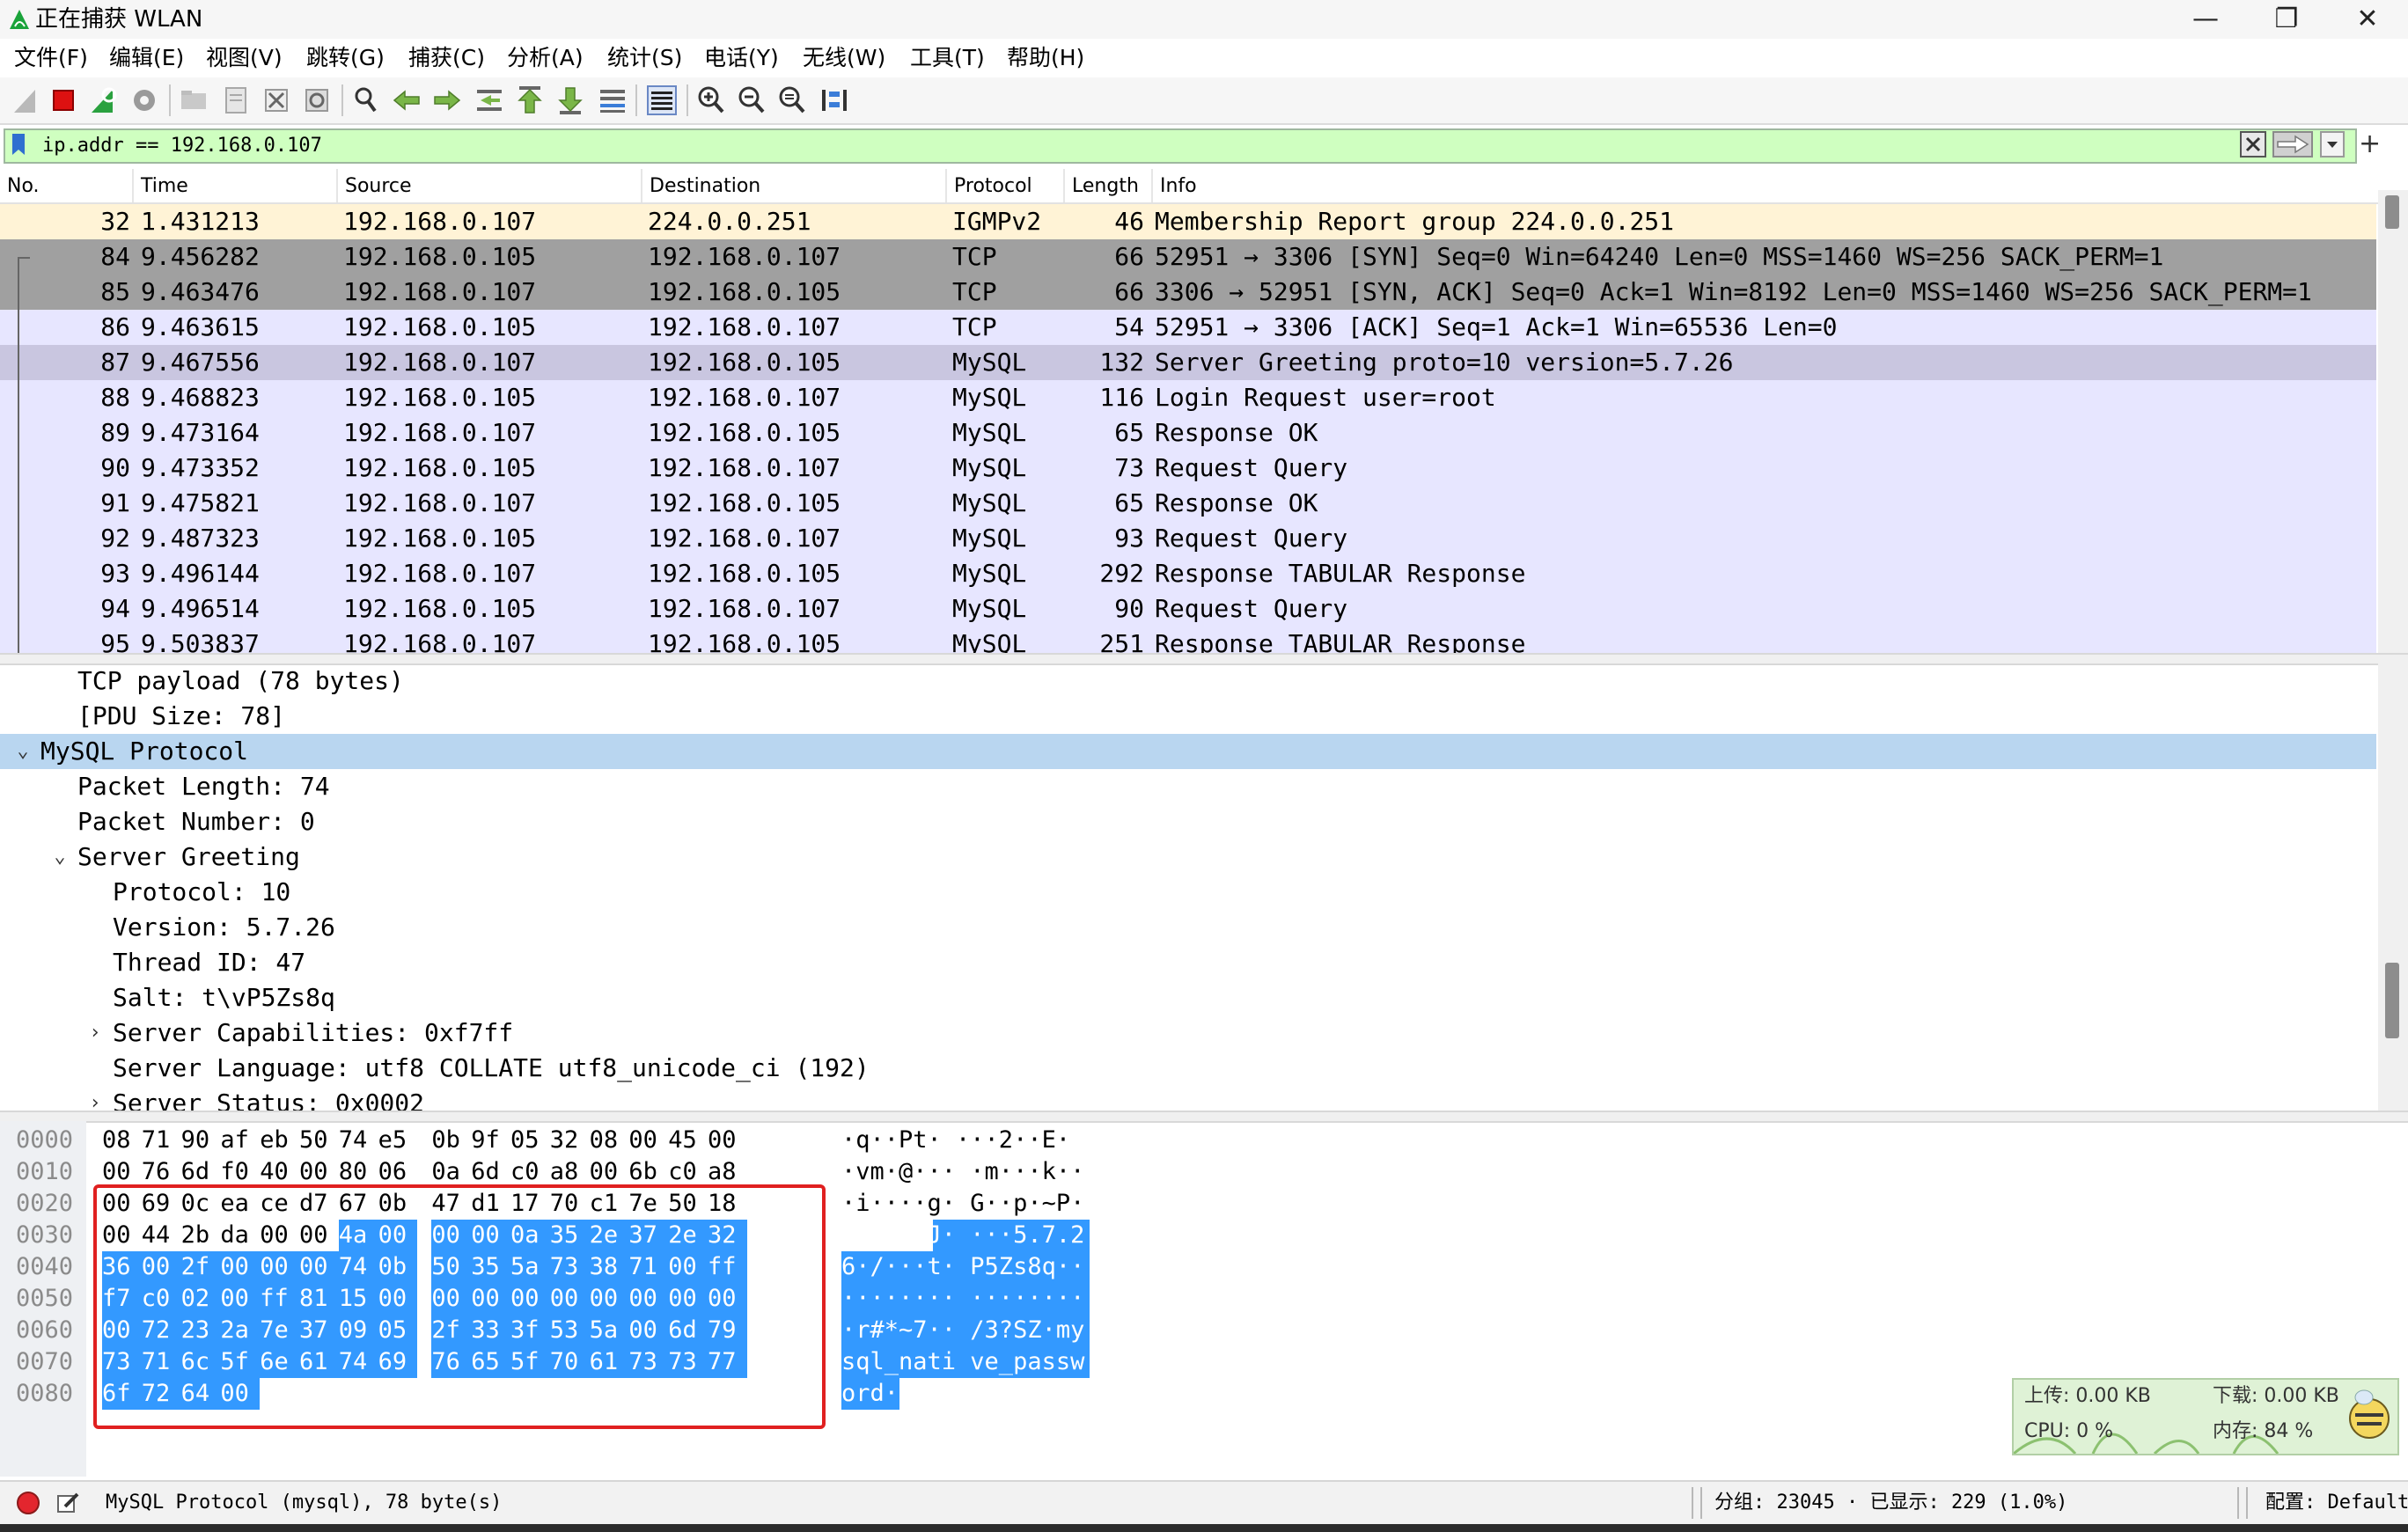  I want to click on zoom-in-icon, so click(711, 100).